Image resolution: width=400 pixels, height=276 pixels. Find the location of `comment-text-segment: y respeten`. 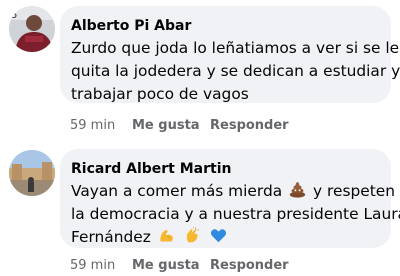

comment-text-segment: y respeten is located at coordinates (353, 191).